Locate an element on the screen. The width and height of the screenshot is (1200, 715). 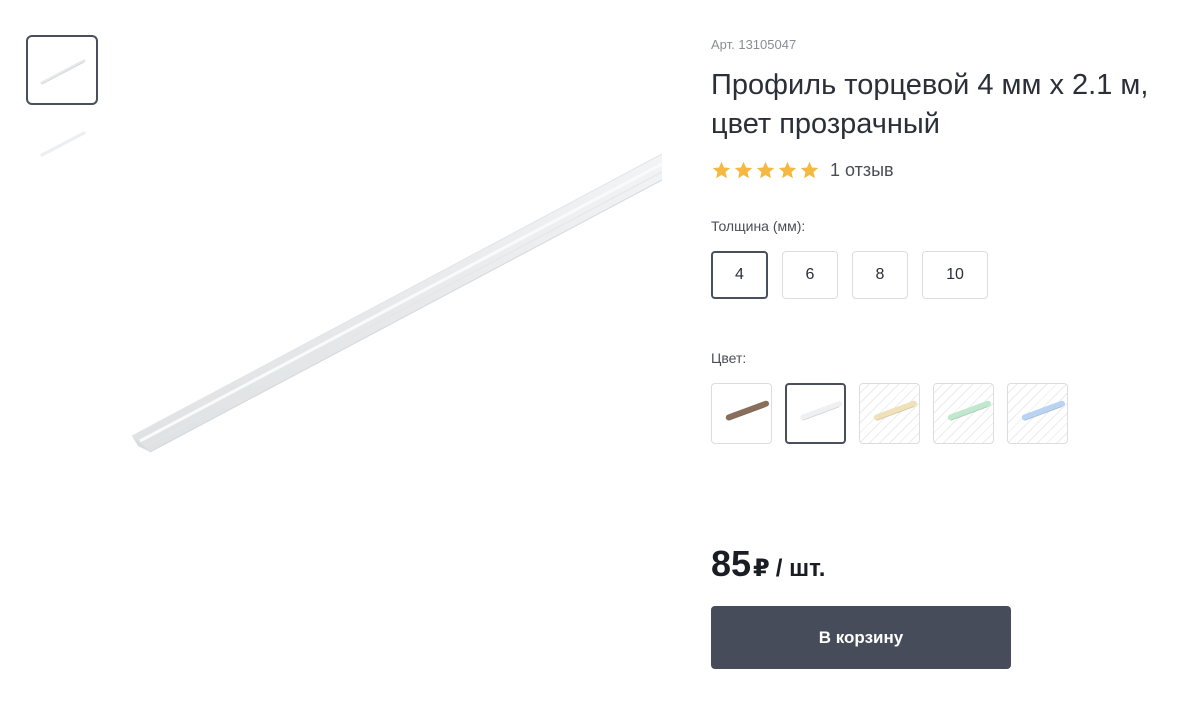
article-number: Арт. 13105047 is located at coordinates (754, 44).